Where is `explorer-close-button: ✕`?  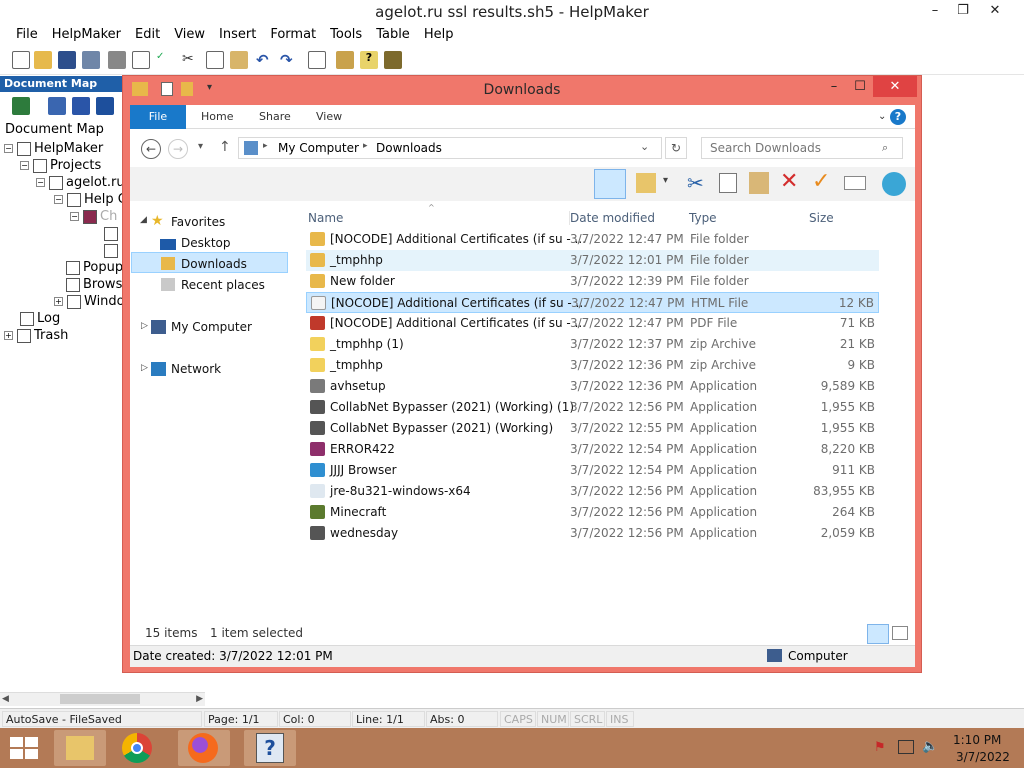
explorer-close-button: ✕ is located at coordinates (895, 86).